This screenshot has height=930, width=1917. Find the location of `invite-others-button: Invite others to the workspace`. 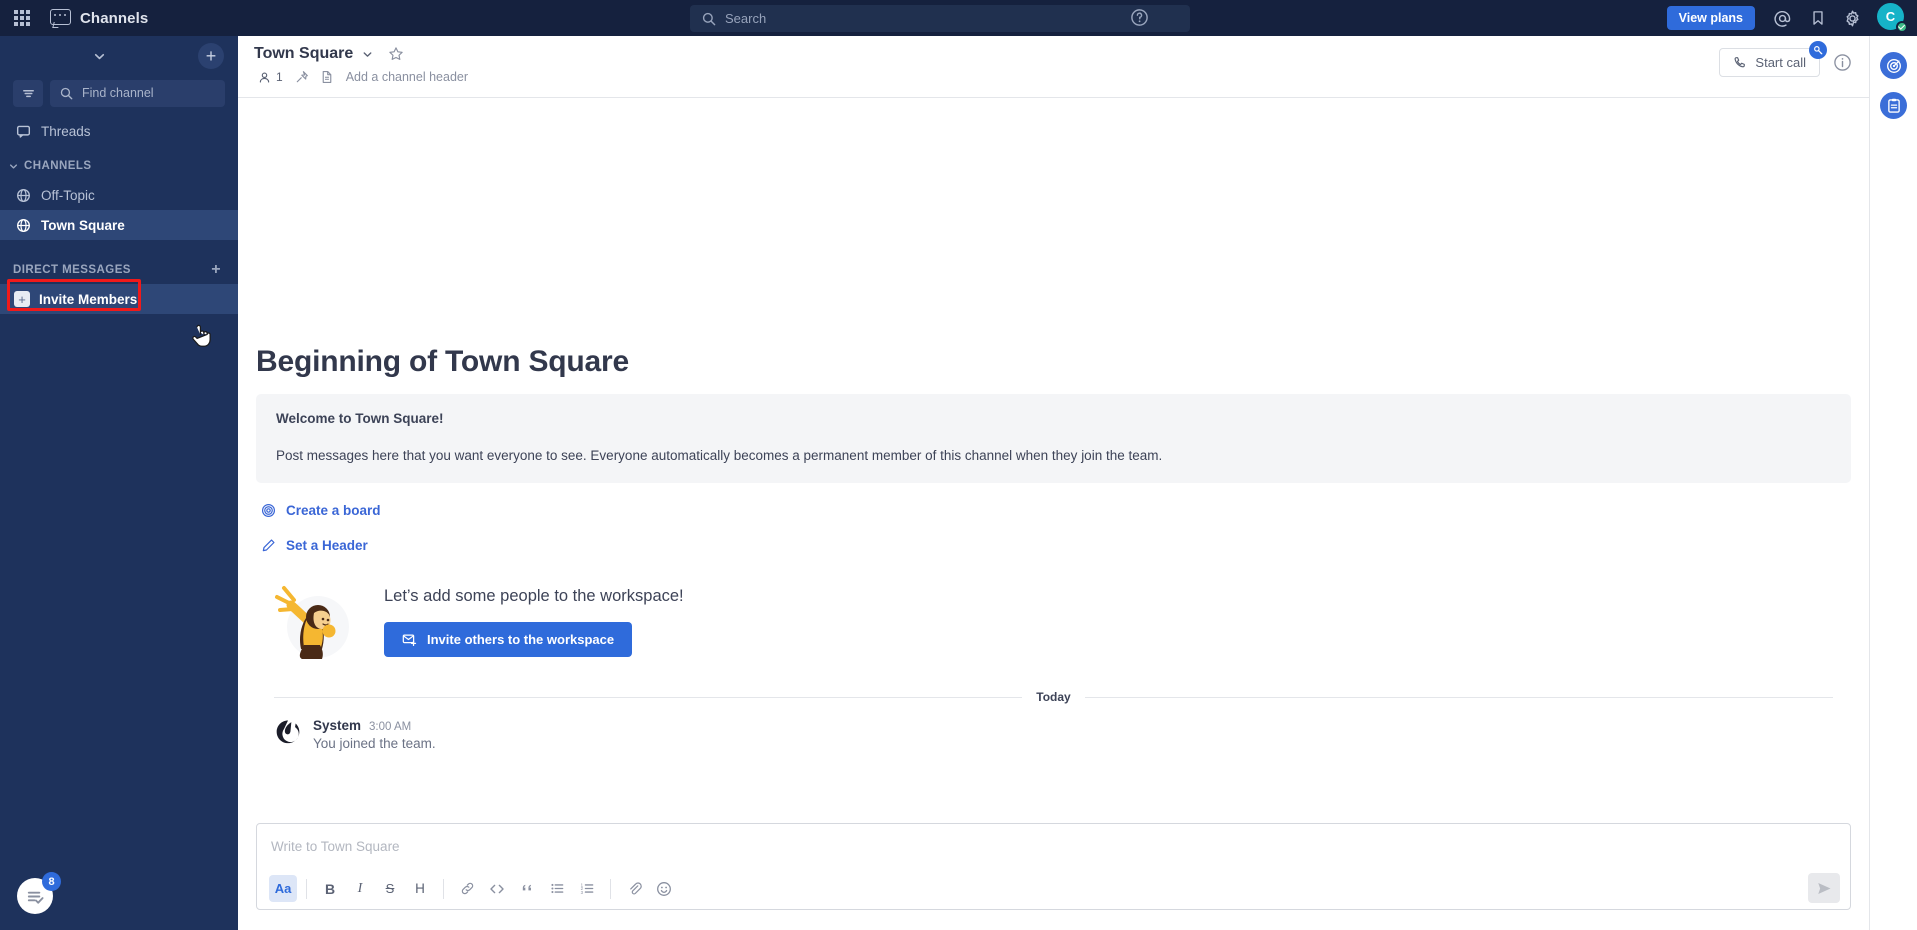

invite-others-button: Invite others to the workspace is located at coordinates (508, 639).